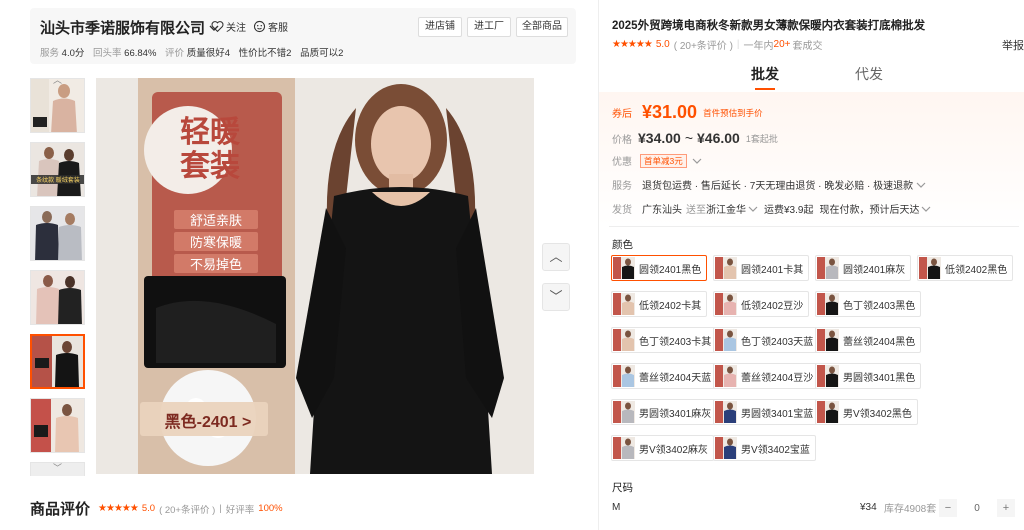 The image size is (1024, 530). What do you see at coordinates (210, 149) in the screenshot?
I see `banner-headline: 轻暖 套装` at bounding box center [210, 149].